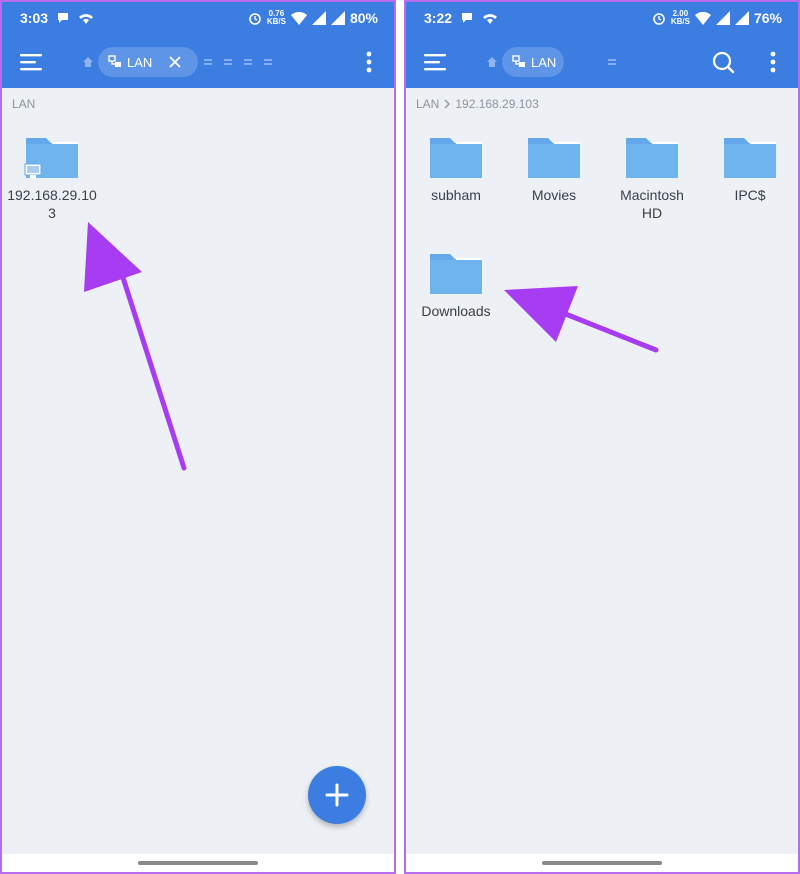  I want to click on network-speed: 0.76 KB/S, so click(276, 17).